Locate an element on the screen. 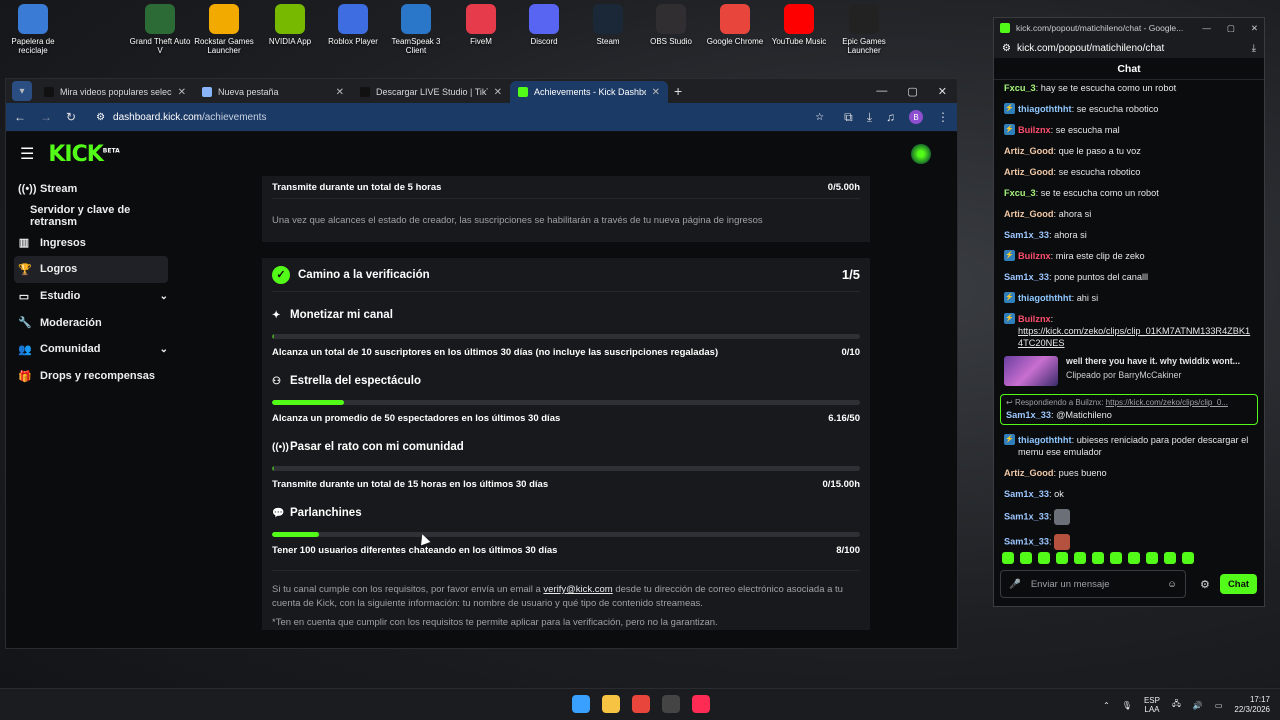  file-explorer-icon is located at coordinates (611, 704).